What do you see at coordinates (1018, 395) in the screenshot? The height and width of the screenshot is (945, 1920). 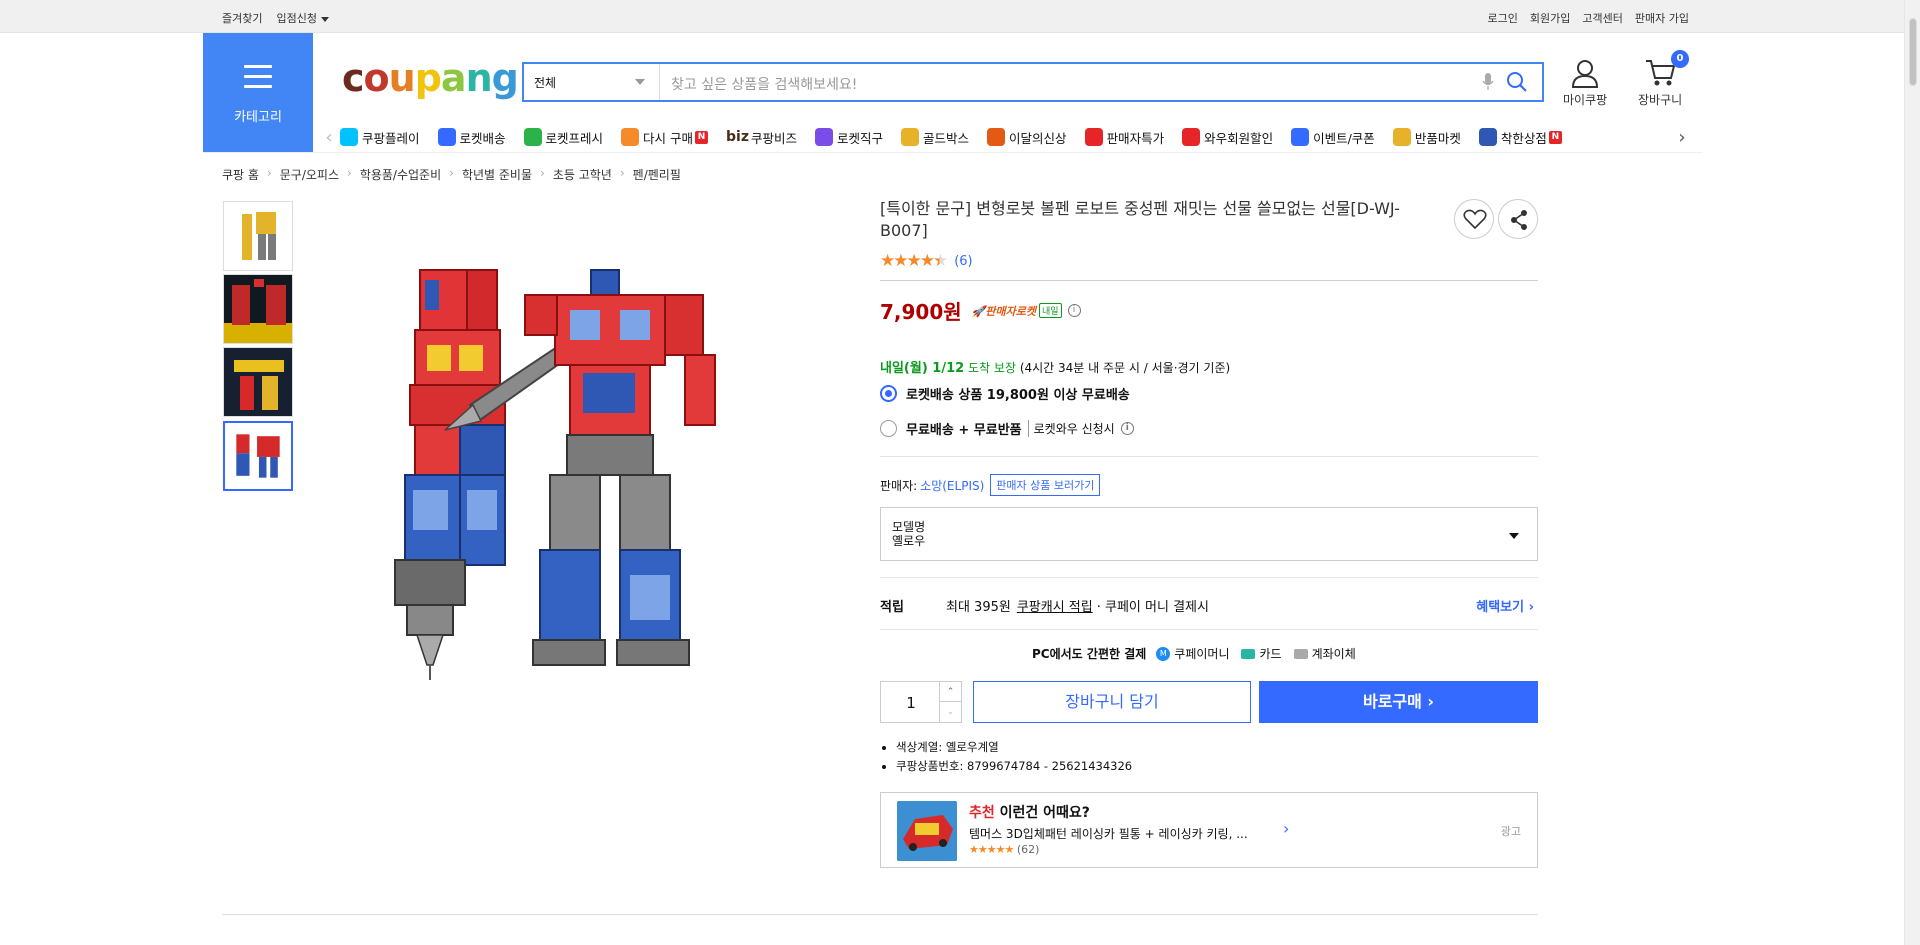 I see `shipping-option-1-label: 로켓배송 상품 19,800원 이상 무료배송` at bounding box center [1018, 395].